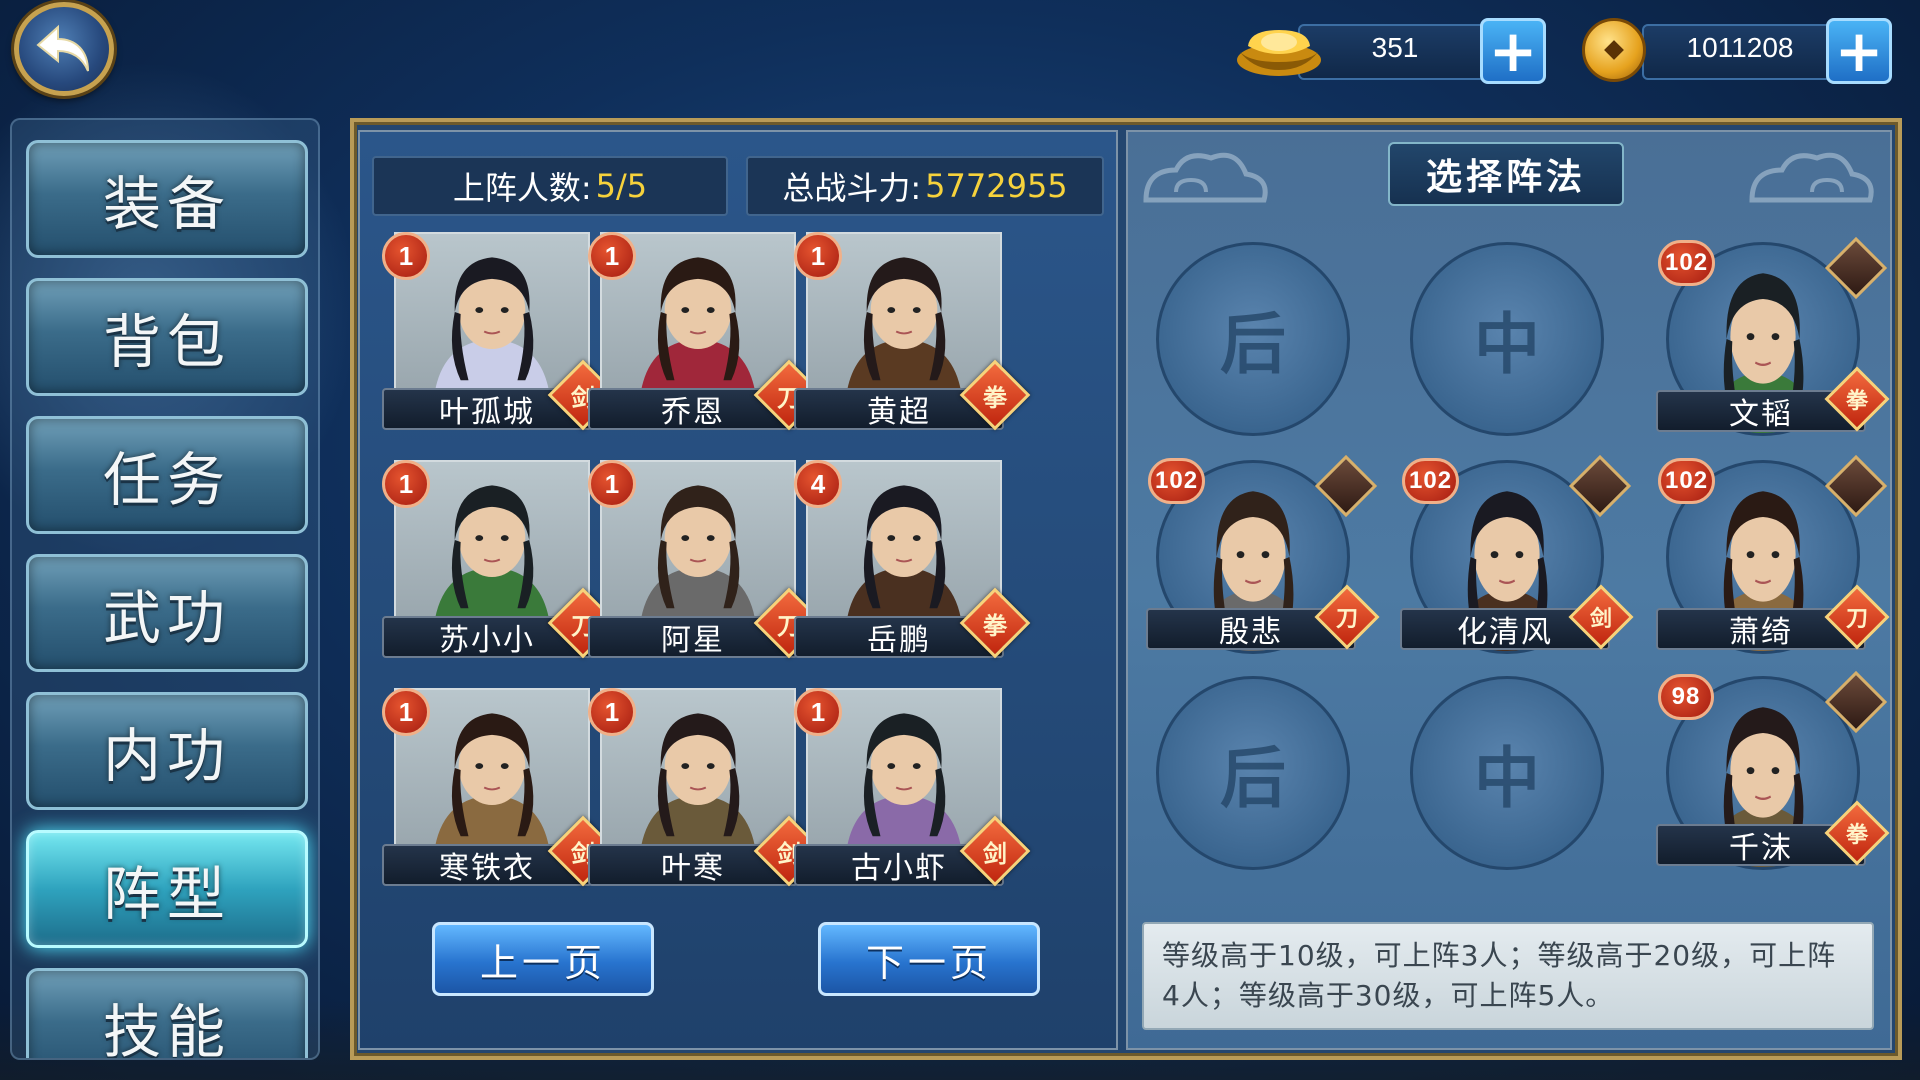 The image size is (1920, 1080). Describe the element at coordinates (1507, 339) in the screenshot. I see `slot-middle-top: 中` at that location.